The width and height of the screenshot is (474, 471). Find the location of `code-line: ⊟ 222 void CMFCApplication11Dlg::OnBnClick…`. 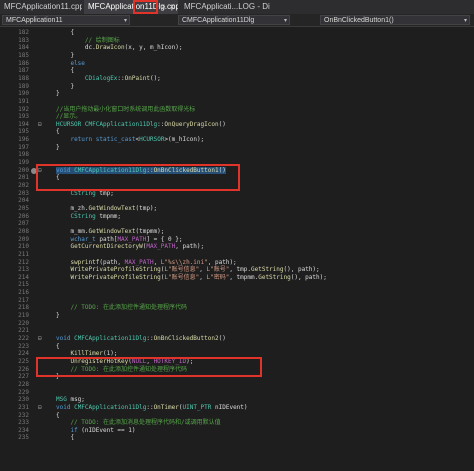

code-line: ⊟ 222 void CMFCApplication11Dlg::OnBnClick… is located at coordinates (237, 339).